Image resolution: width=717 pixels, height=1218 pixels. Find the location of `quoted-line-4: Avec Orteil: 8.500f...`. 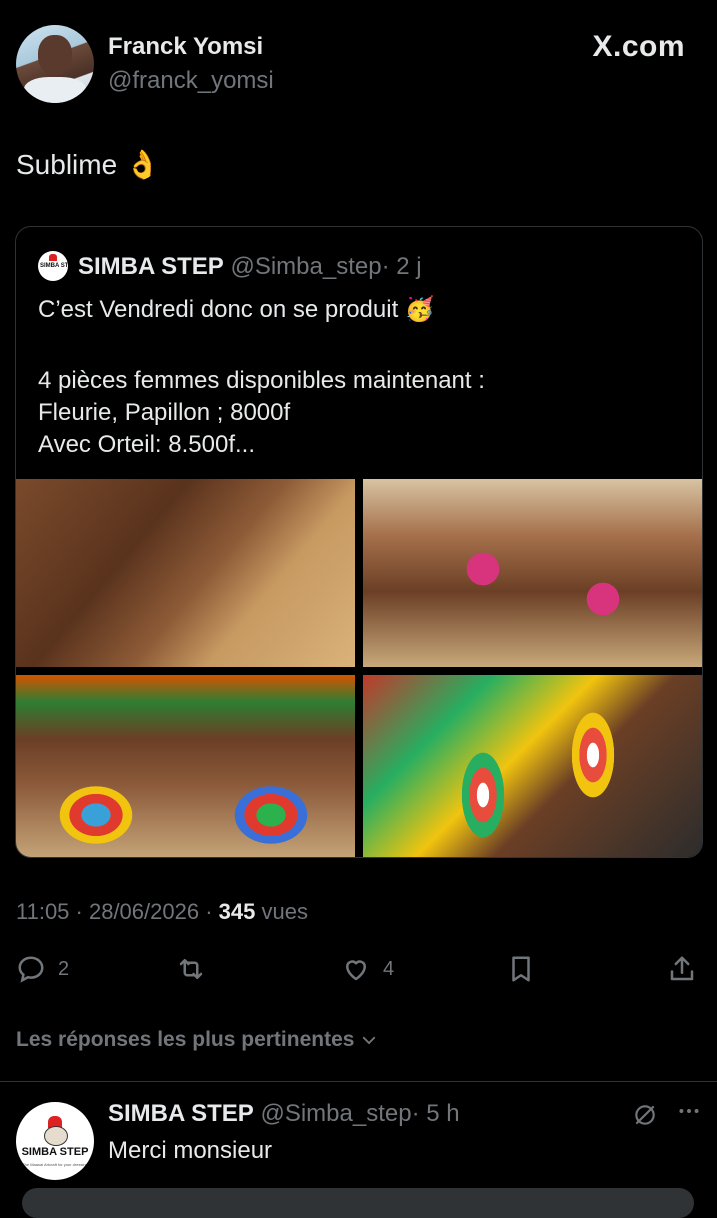

quoted-line-4: Avec Orteil: 8.500f... is located at coordinates (146, 444).